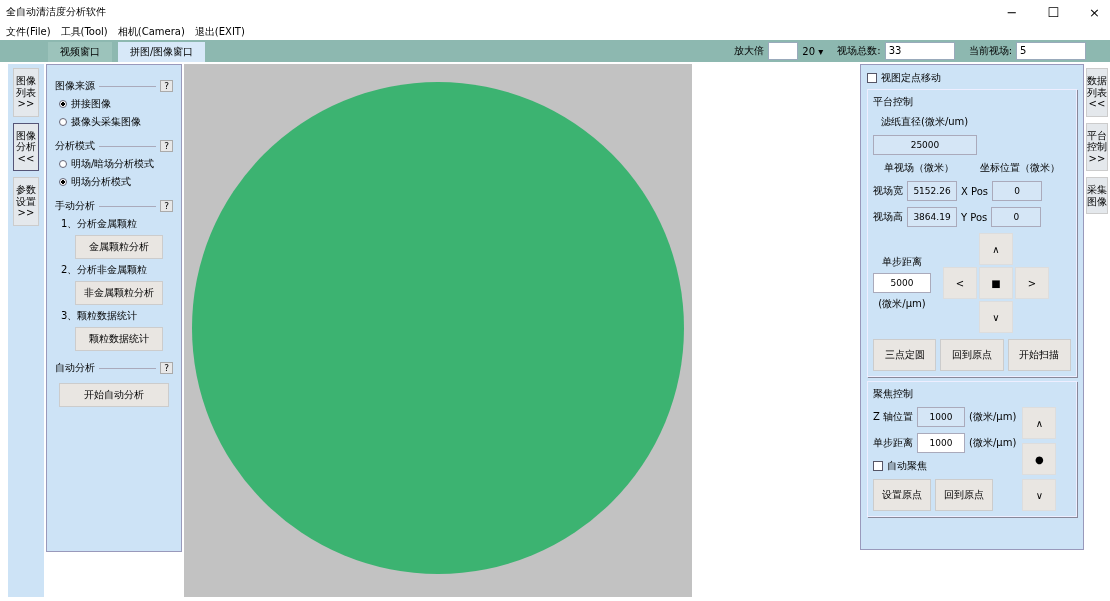 Image resolution: width=1110 pixels, height=601 pixels. Describe the element at coordinates (75, 146) in the screenshot. I see `section-title: 分析模式` at that location.